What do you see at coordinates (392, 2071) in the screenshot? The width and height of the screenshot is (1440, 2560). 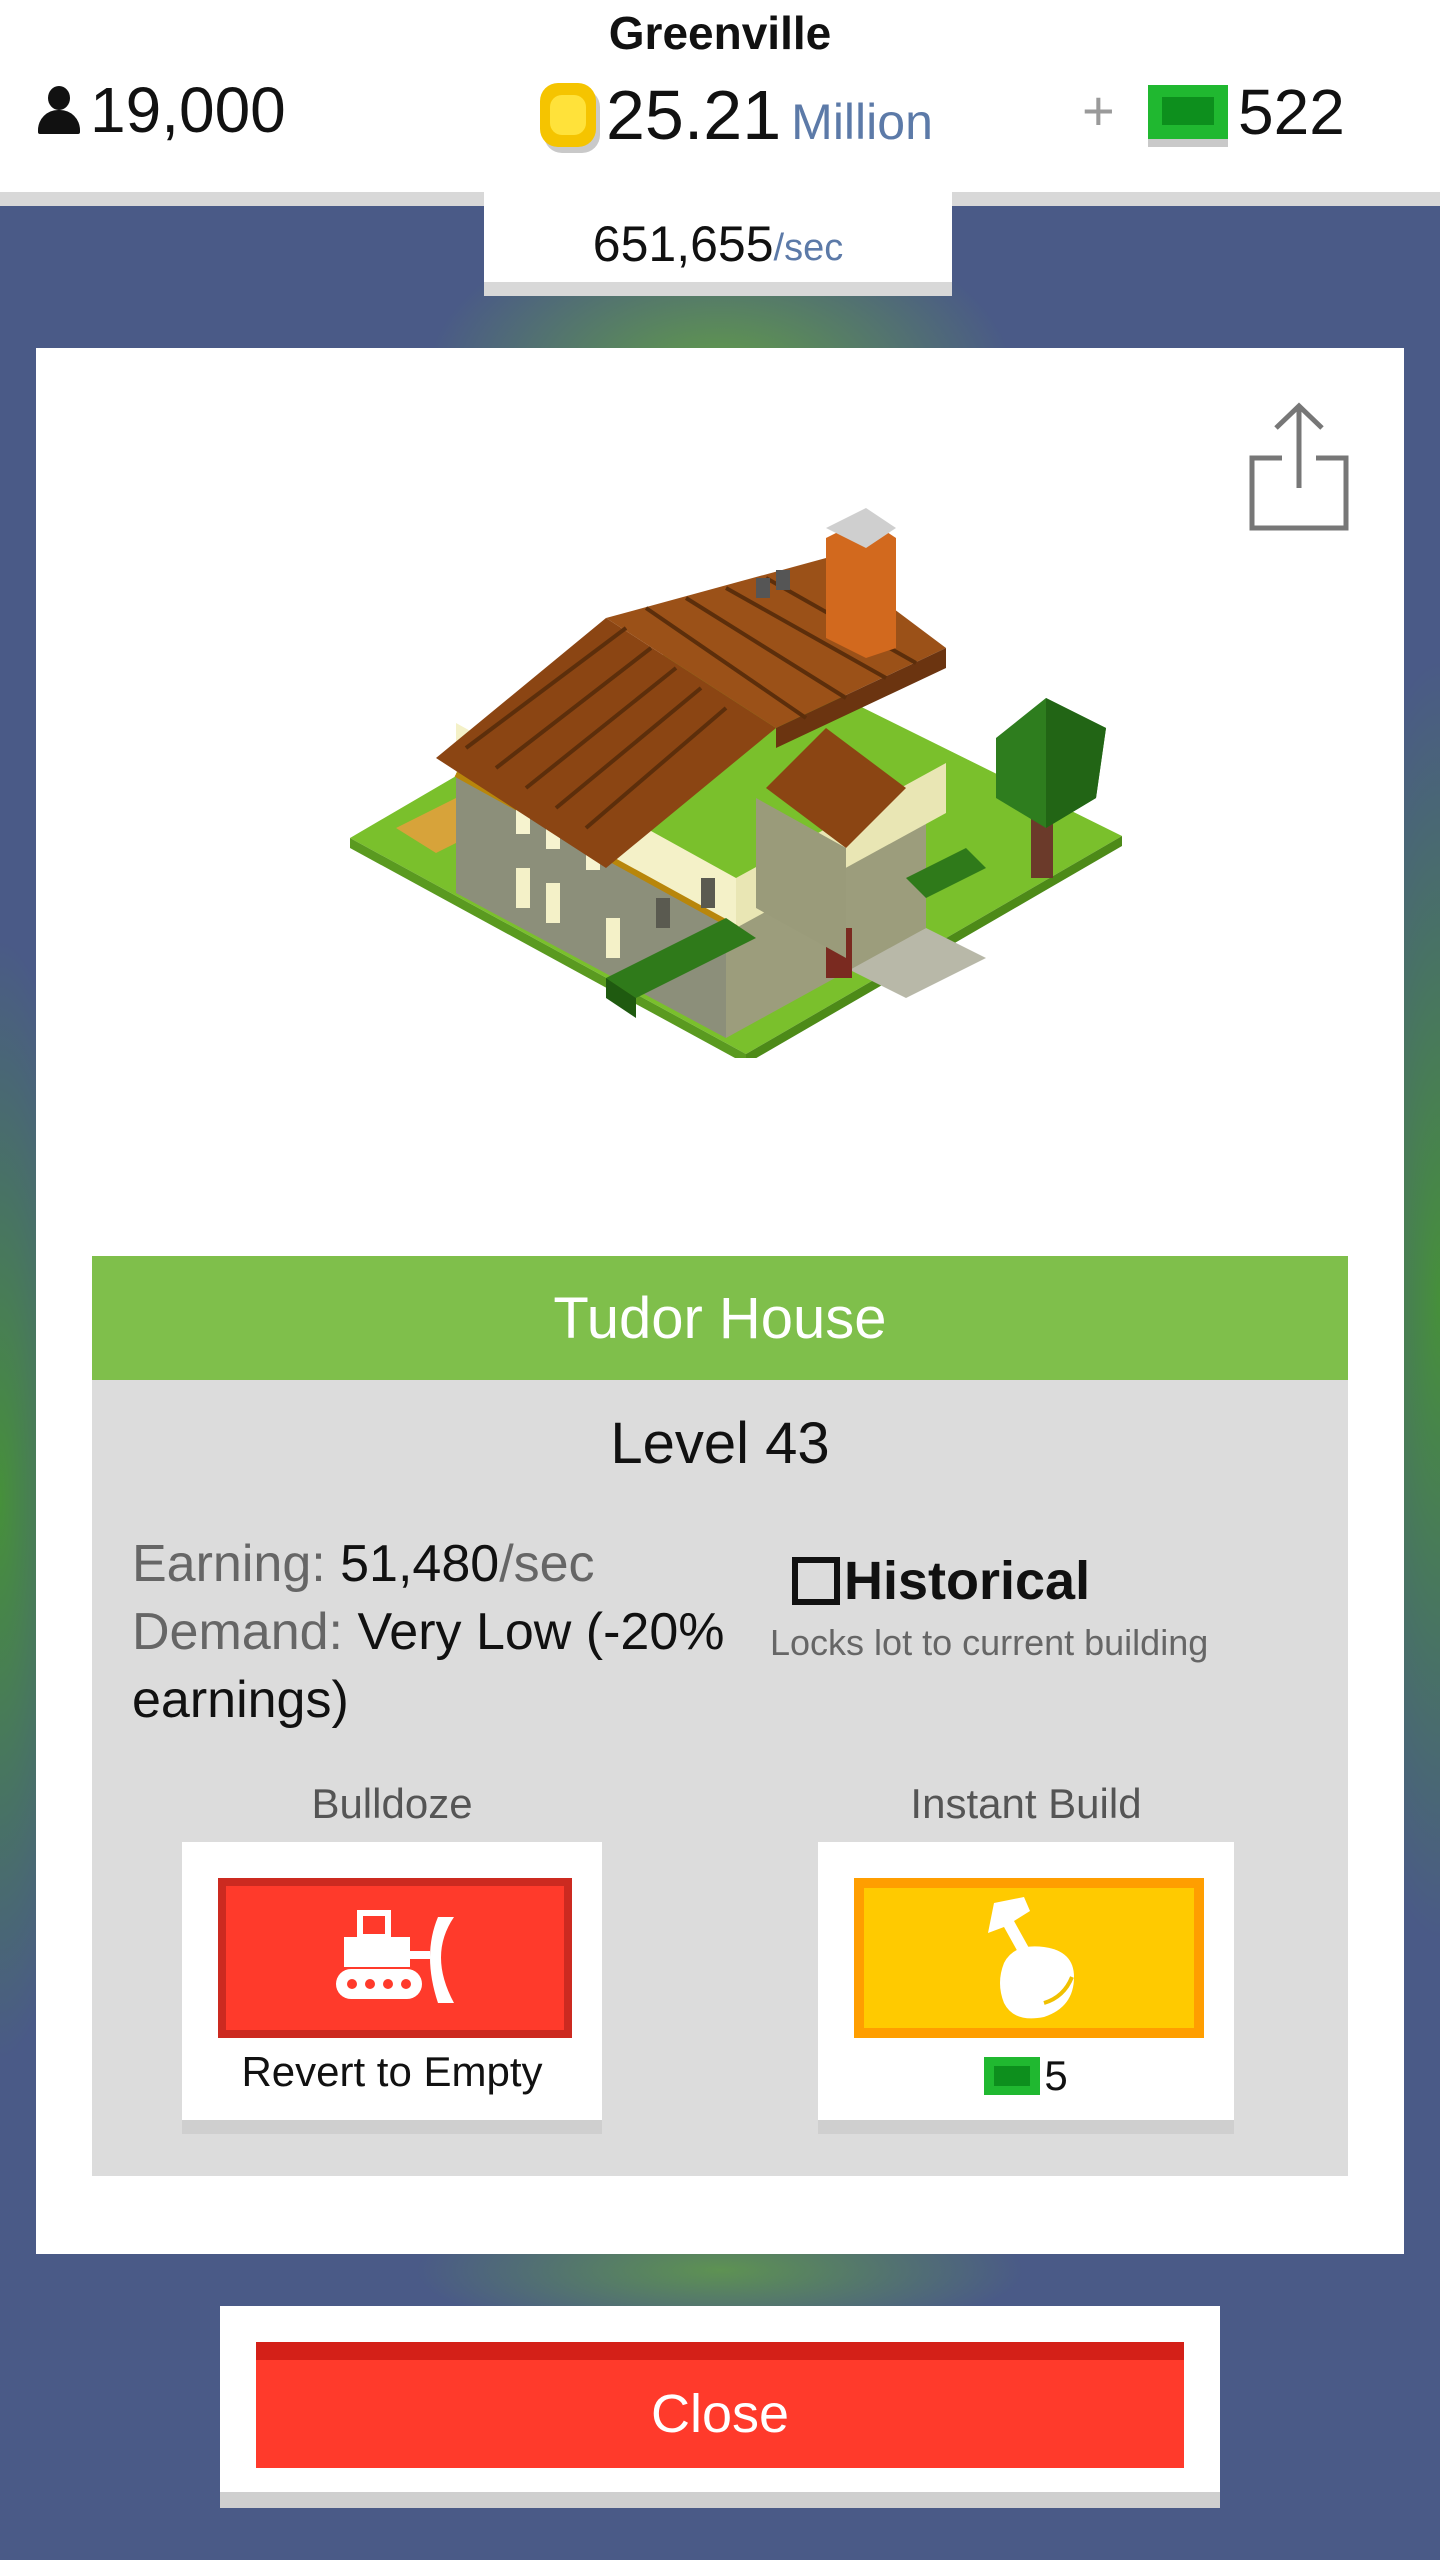 I see `bulldoze-caption: Revert to Empty` at bounding box center [392, 2071].